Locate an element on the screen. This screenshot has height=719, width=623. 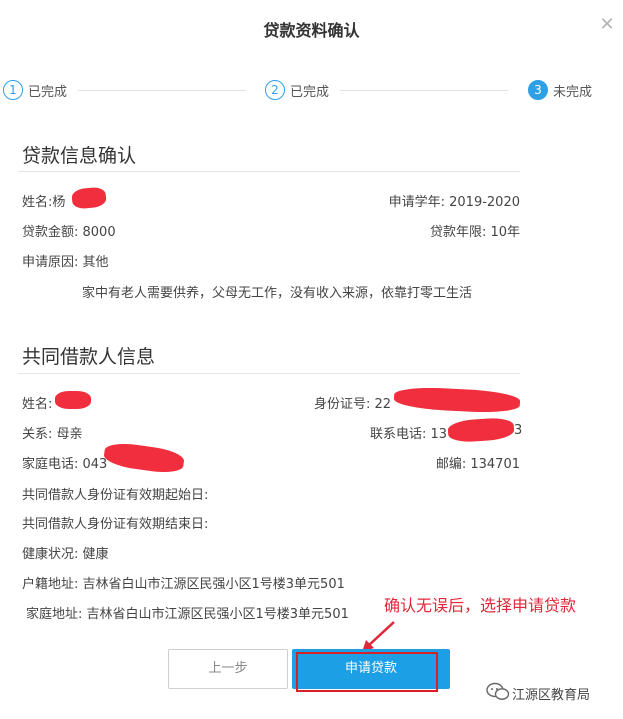
apply-reason: 申请原因: 其他 is located at coordinates (65, 262).